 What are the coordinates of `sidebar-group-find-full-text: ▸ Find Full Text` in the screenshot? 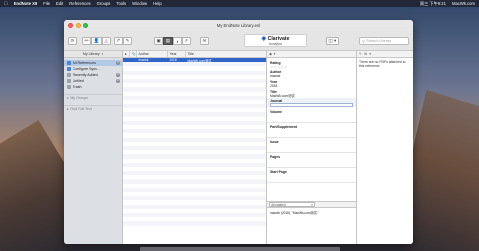 It's located at (93, 108).